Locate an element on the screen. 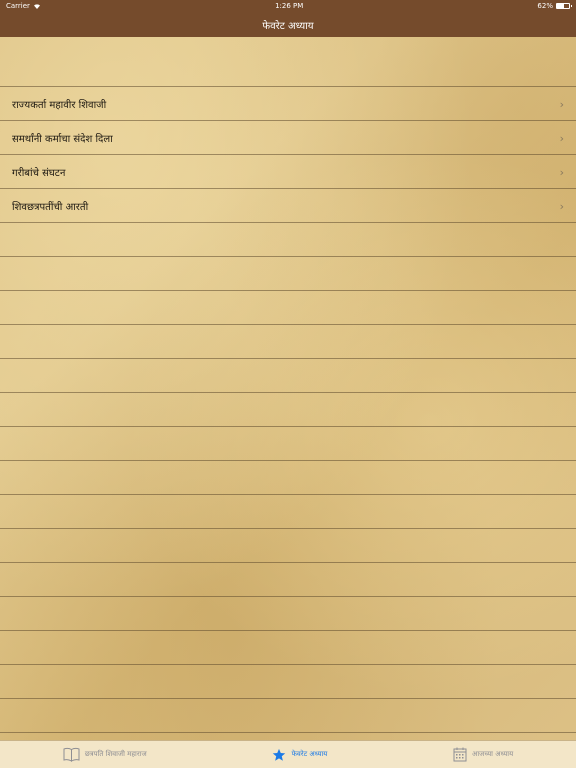  list-item: राज्यकर्ता महावीर शिवाजी › is located at coordinates (288, 104).